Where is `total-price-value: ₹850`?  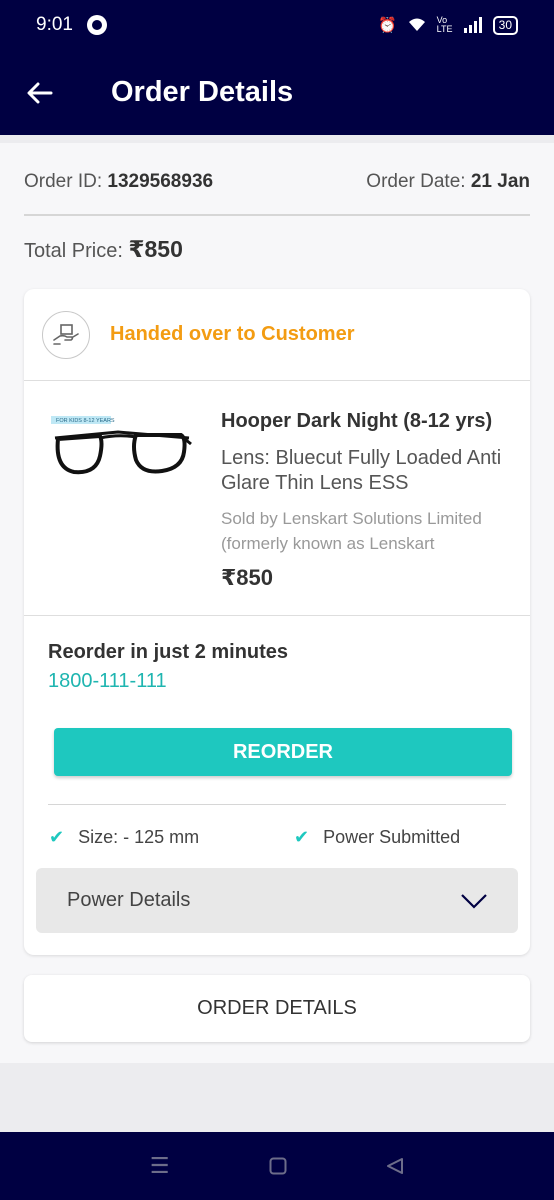
total-price-value: ₹850 is located at coordinates (155, 249).